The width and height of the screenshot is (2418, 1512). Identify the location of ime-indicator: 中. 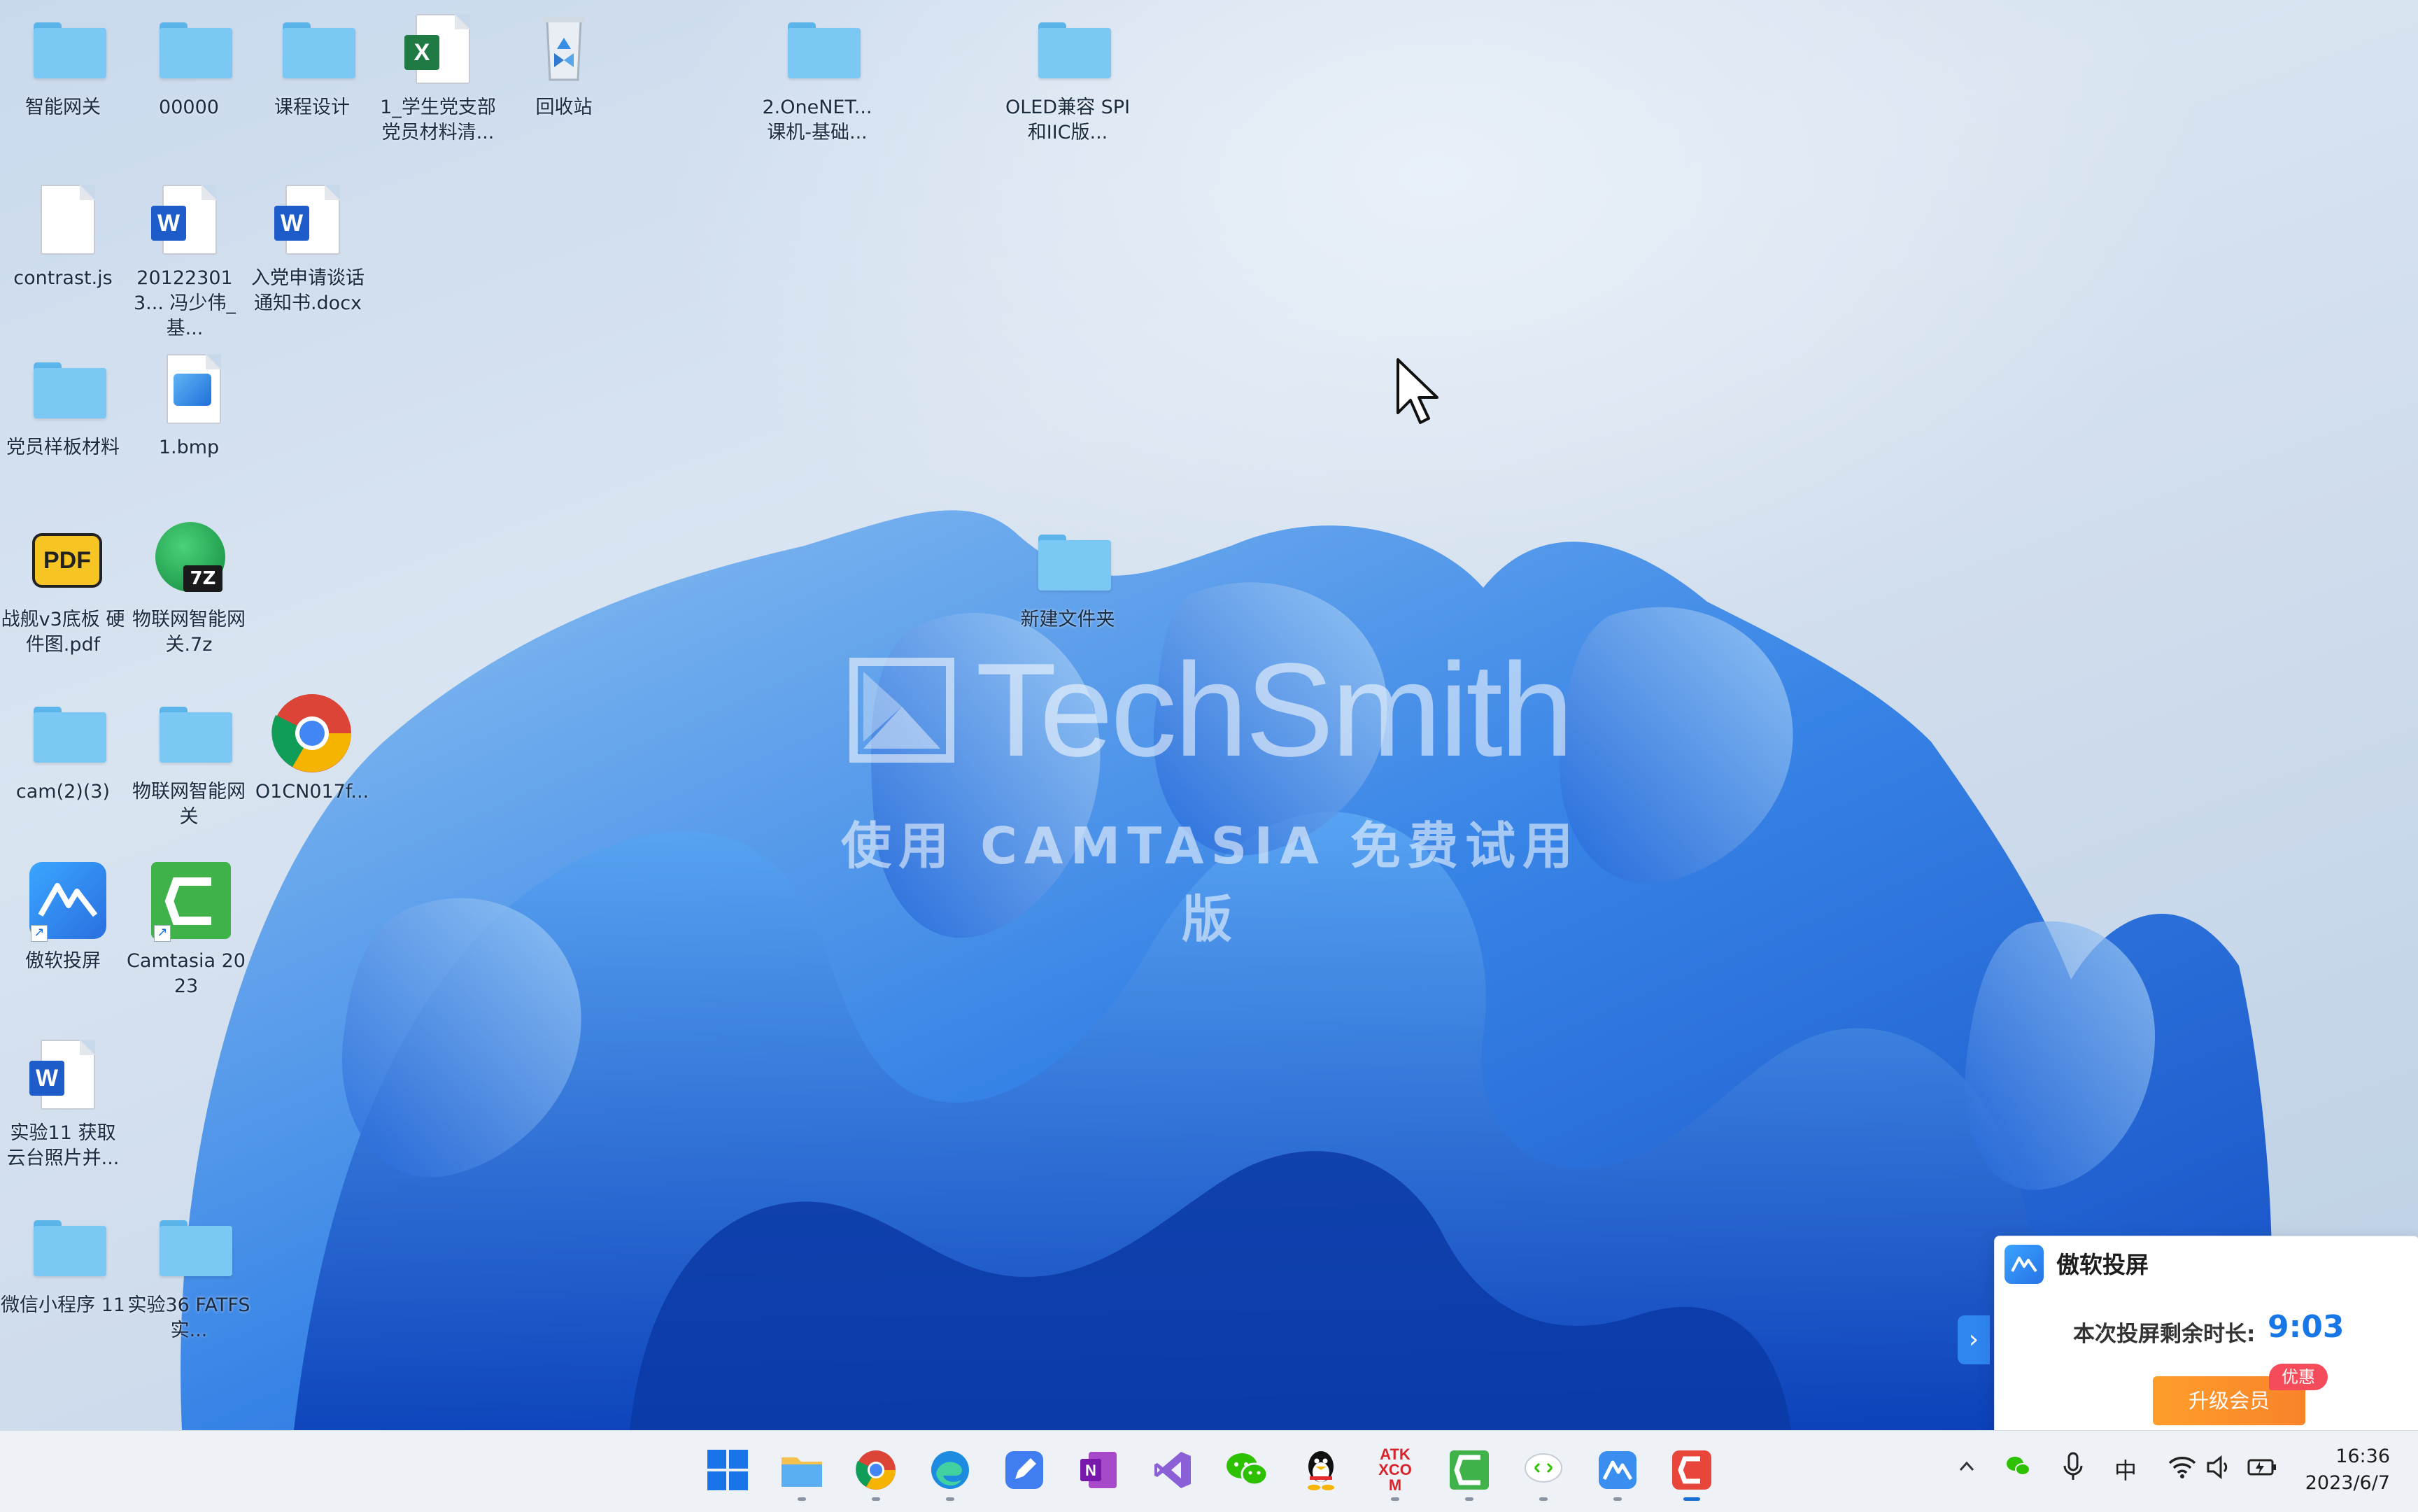
(2125, 1469).